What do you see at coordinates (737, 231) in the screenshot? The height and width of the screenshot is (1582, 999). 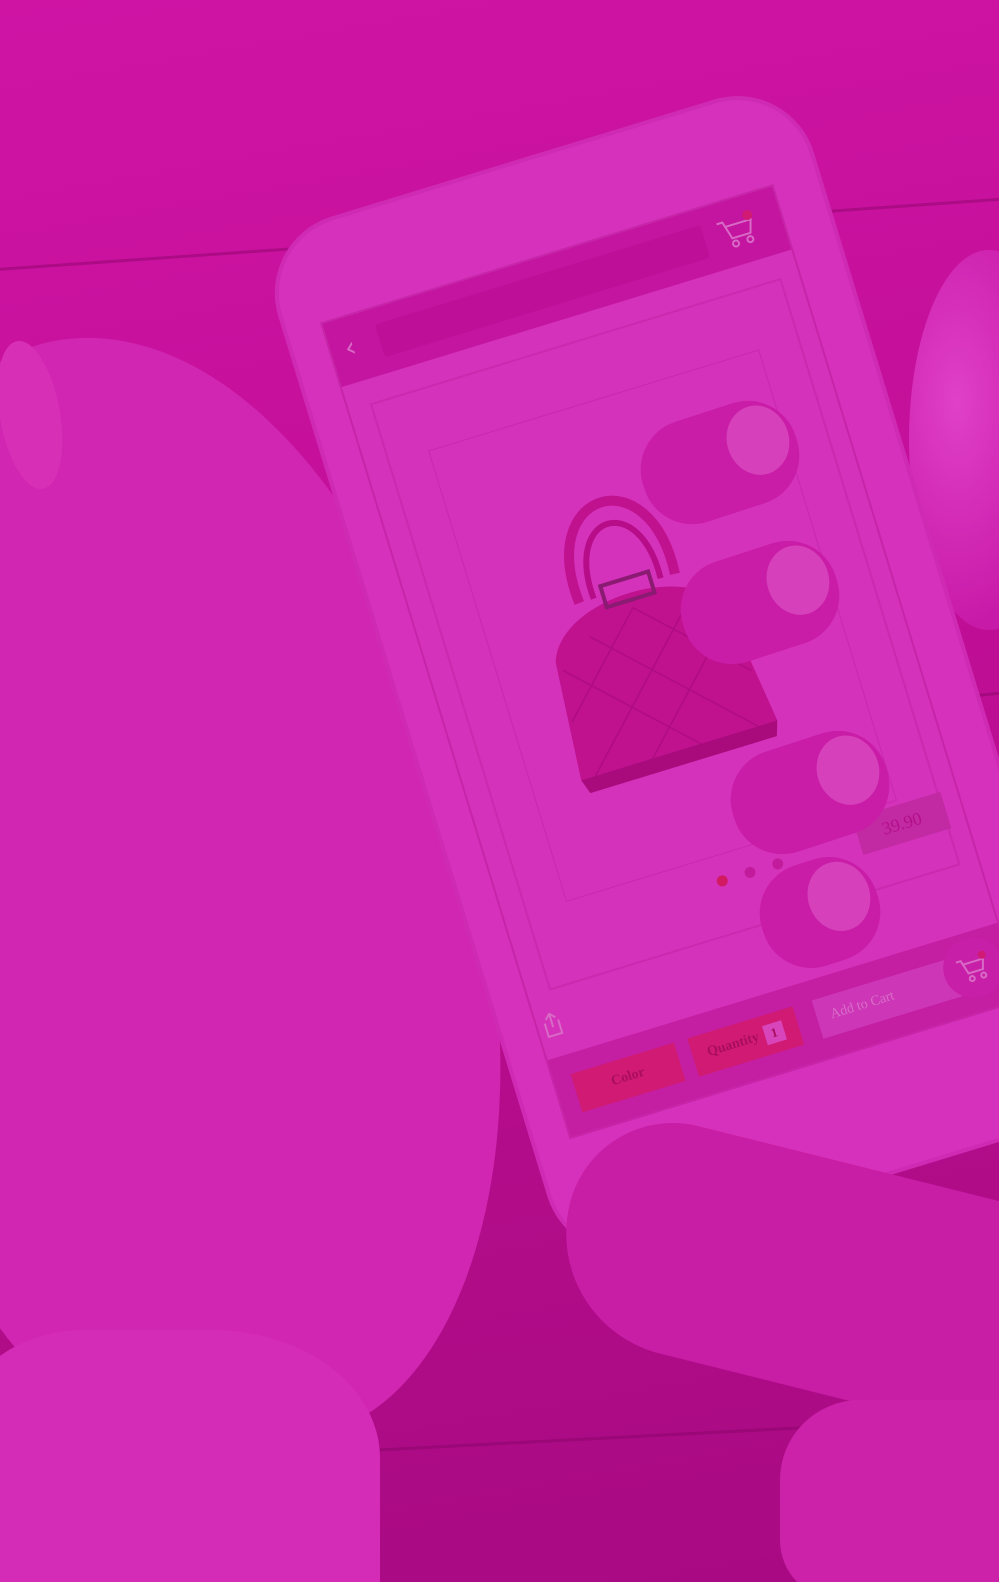 I see `cart-icon` at bounding box center [737, 231].